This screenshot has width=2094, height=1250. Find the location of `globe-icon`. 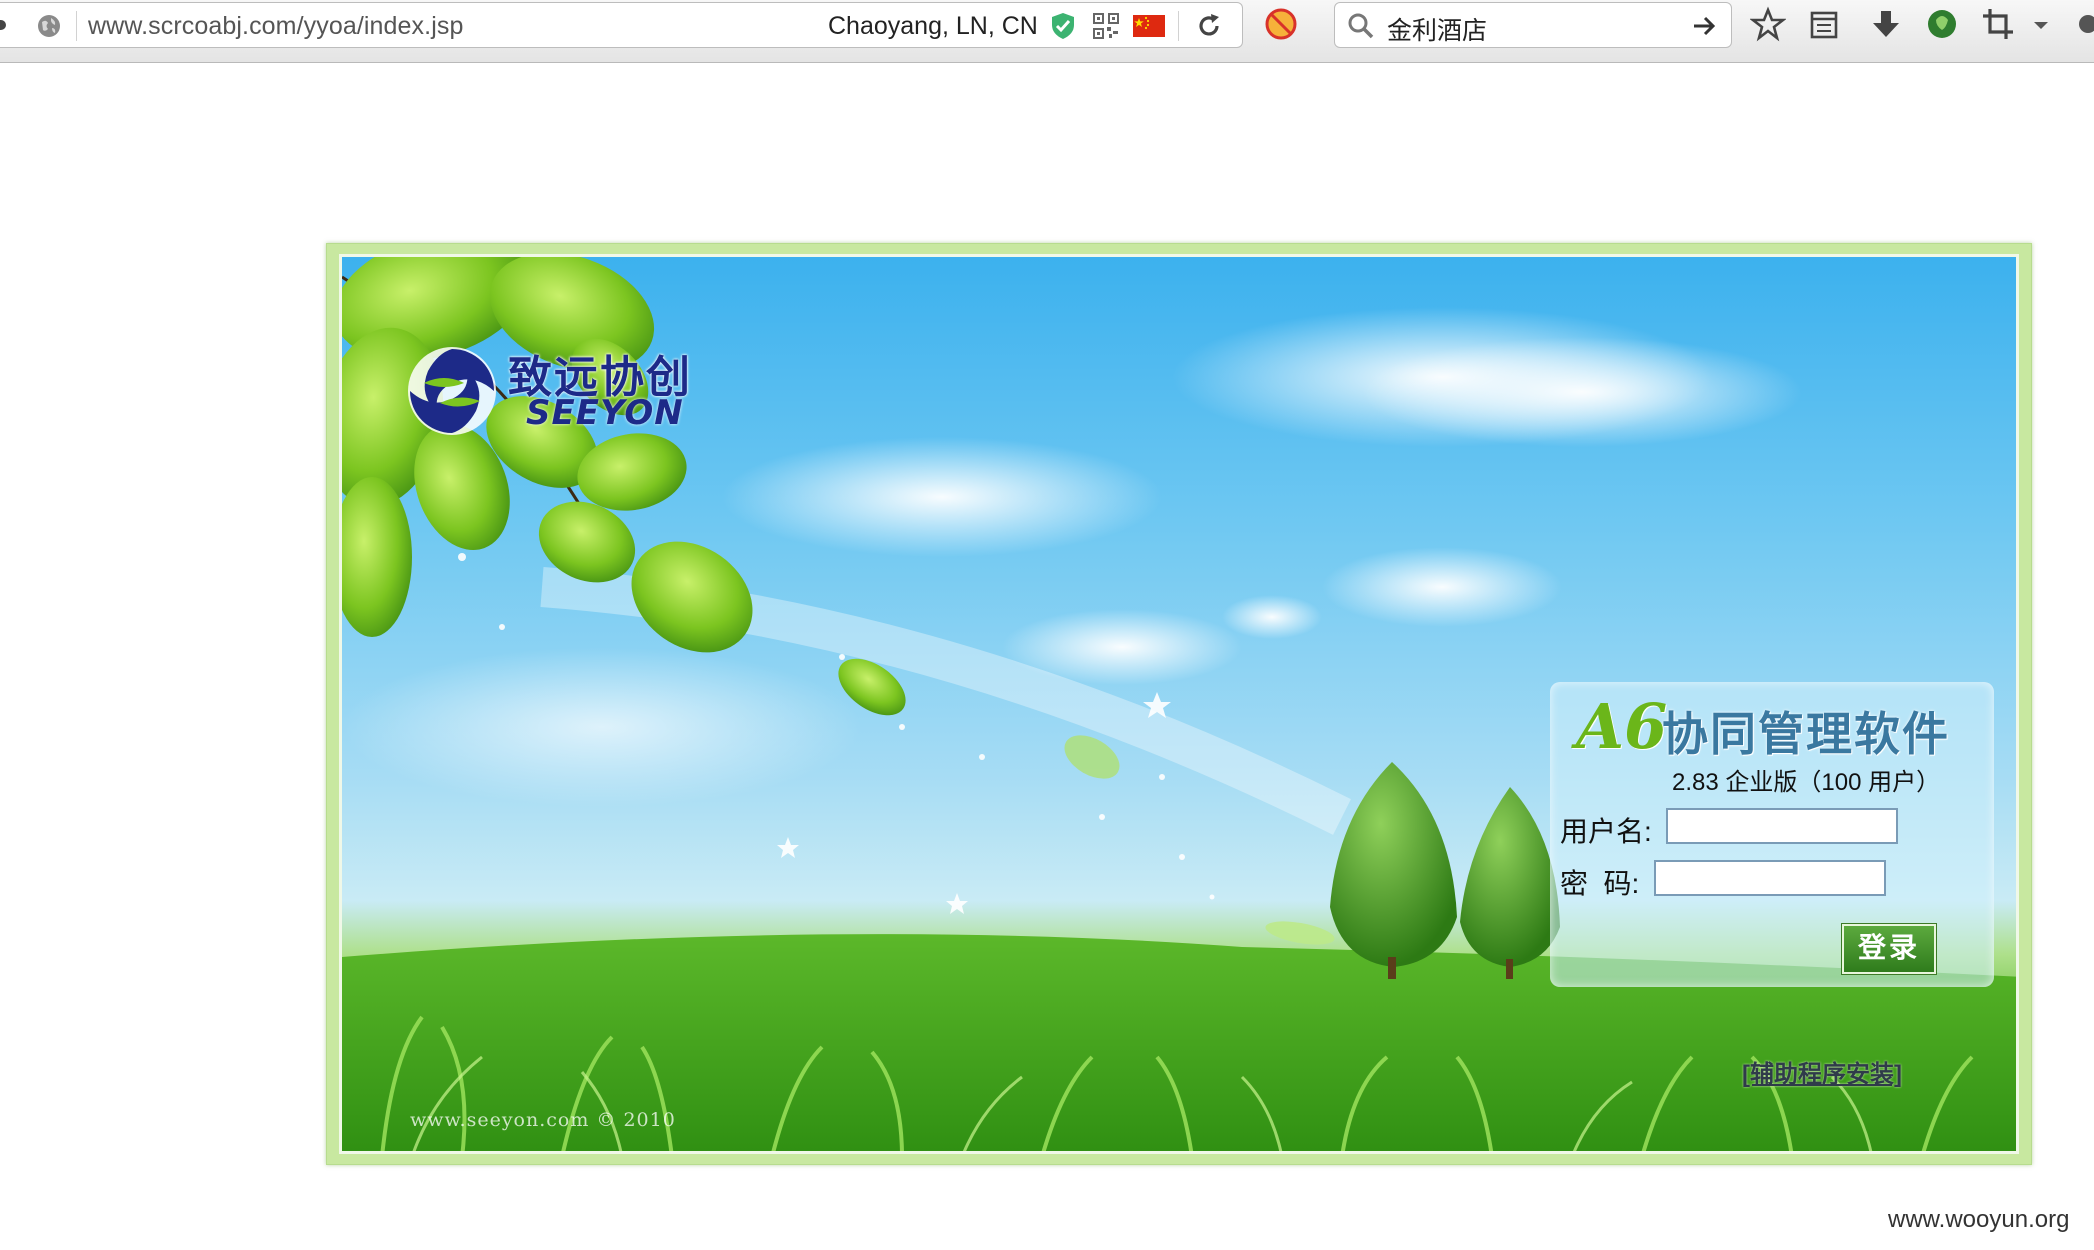

globe-icon is located at coordinates (49, 26).